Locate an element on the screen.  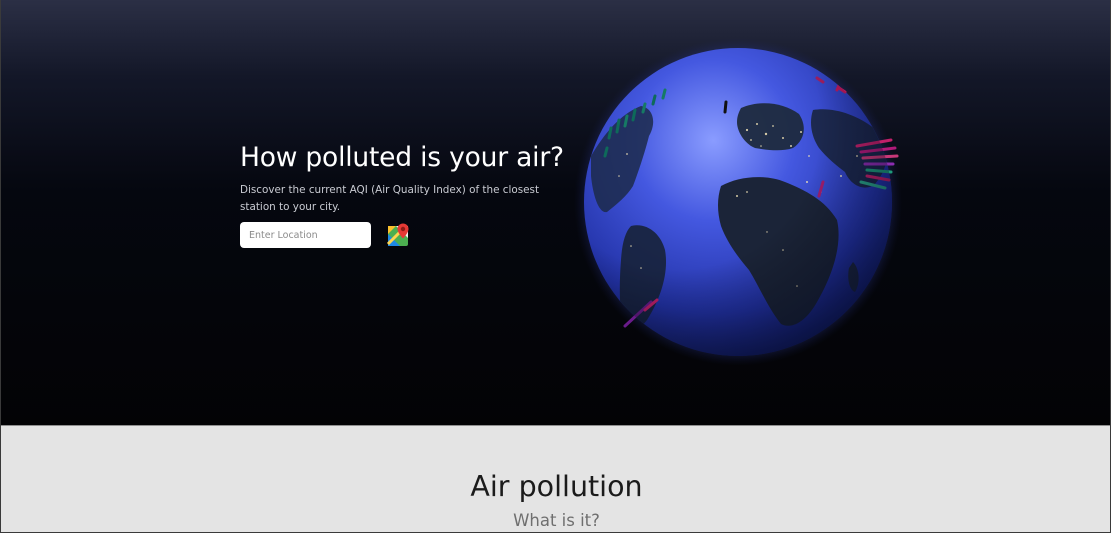
location-input is located at coordinates (305, 235).